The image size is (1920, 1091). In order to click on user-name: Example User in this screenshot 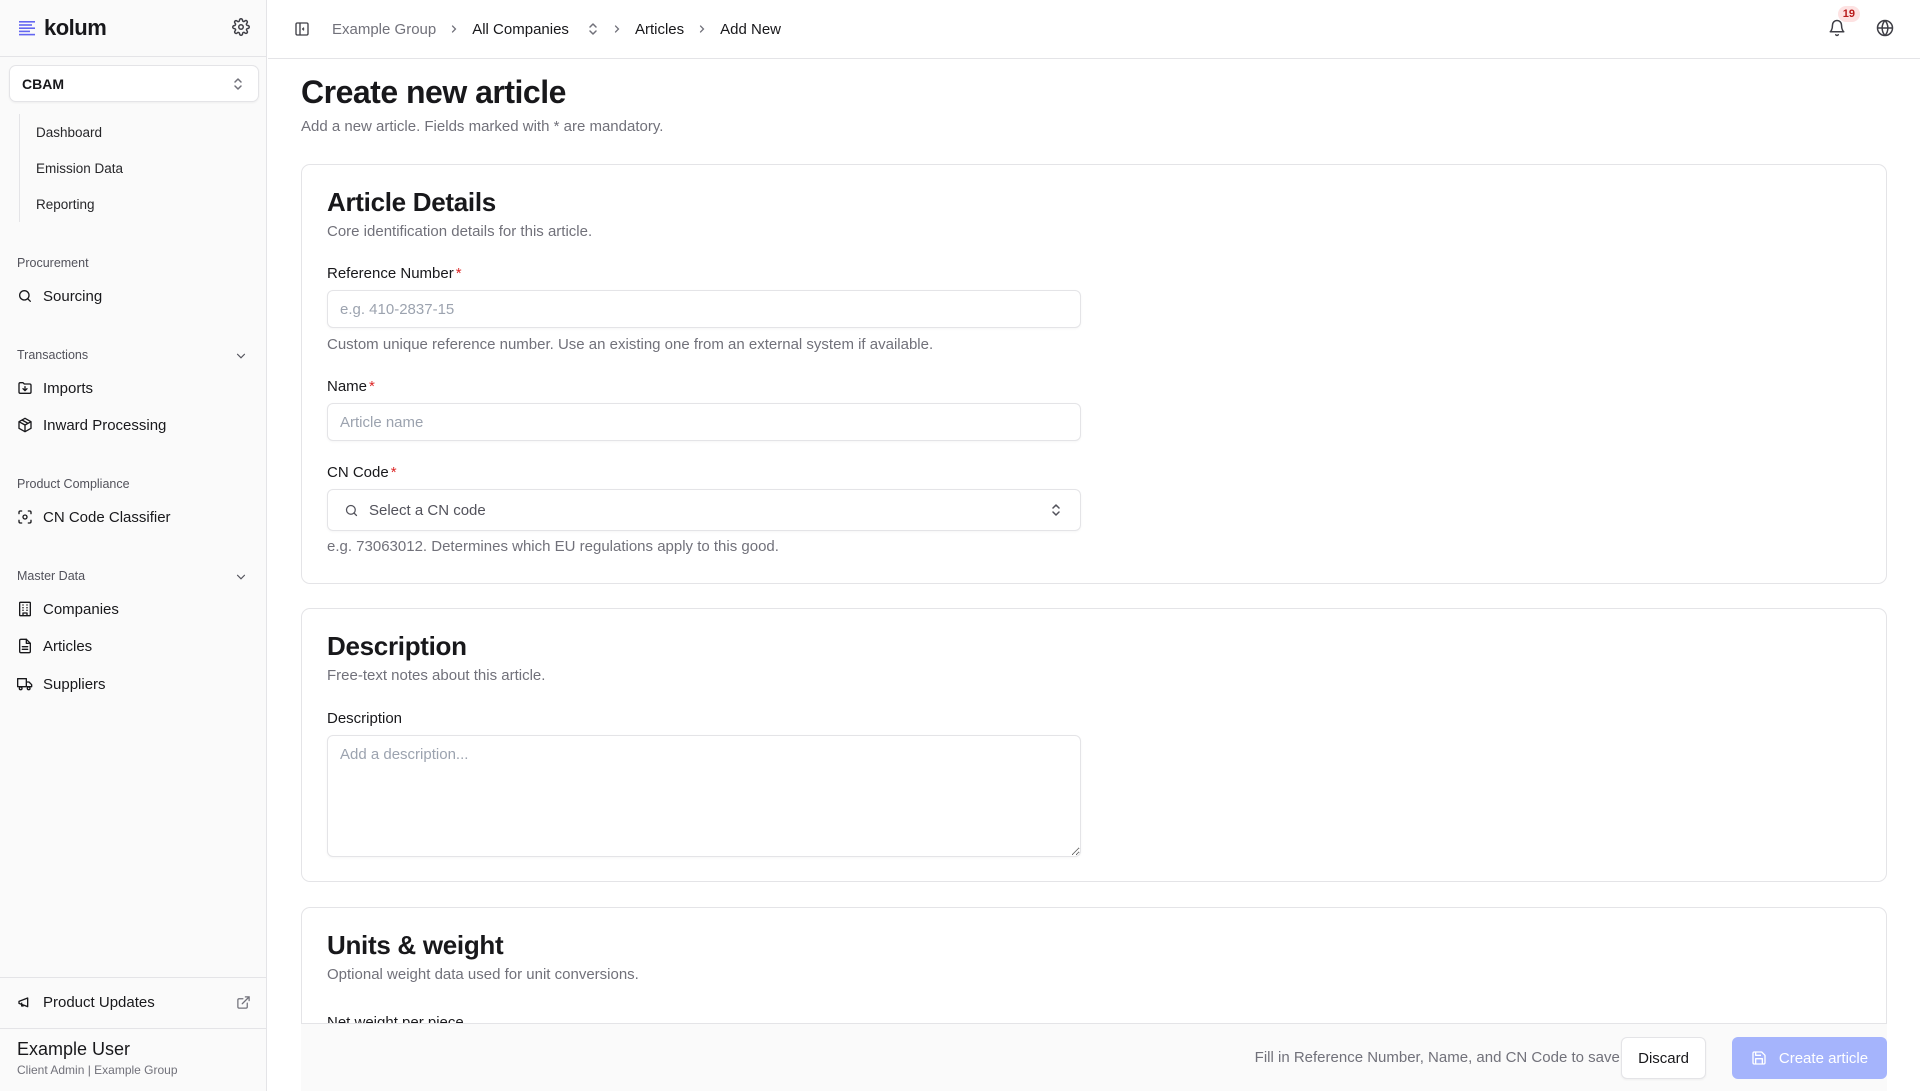, I will do `click(73, 1049)`.